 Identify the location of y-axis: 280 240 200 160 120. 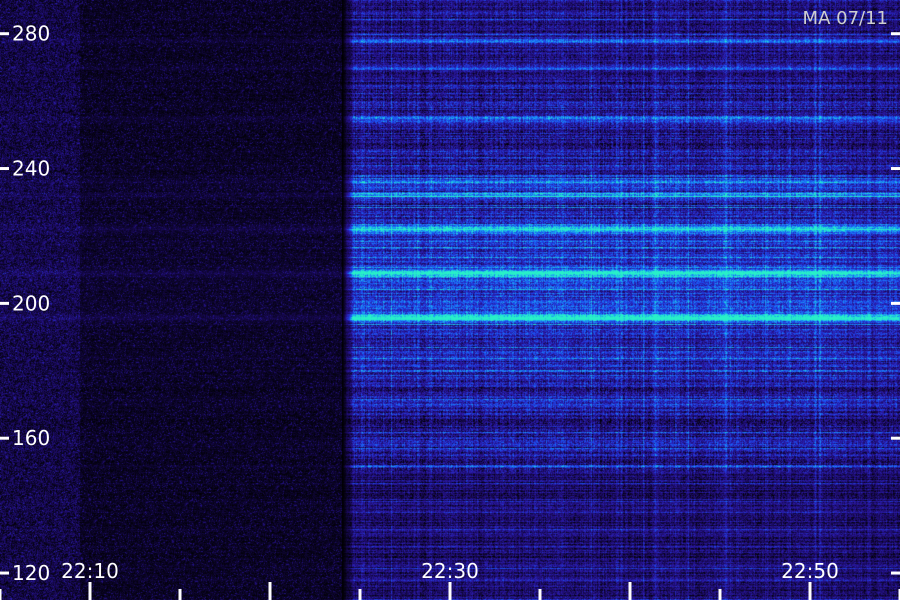
(25, 303).